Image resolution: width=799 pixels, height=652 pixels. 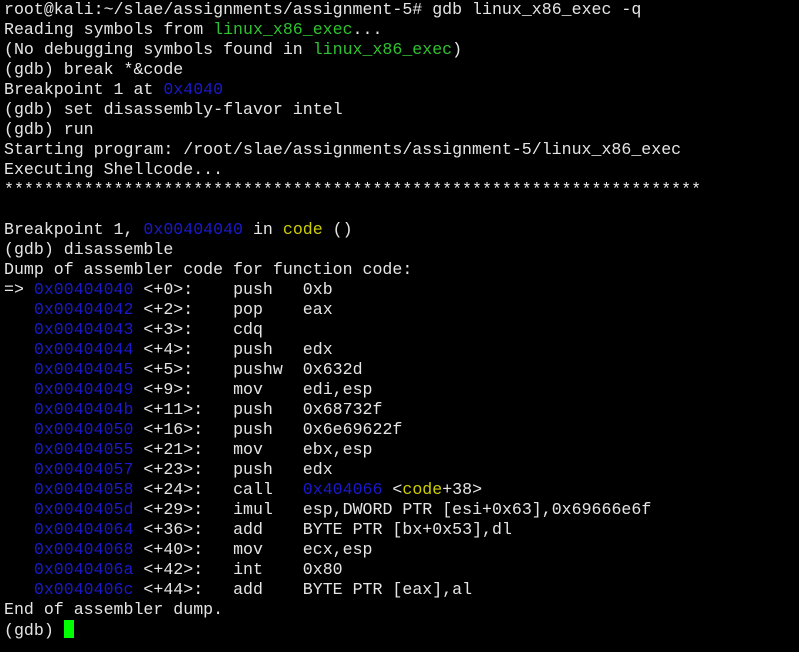 I want to click on disasm-row: 0x00404042 <+2>: pop eax, so click(x=401, y=310).